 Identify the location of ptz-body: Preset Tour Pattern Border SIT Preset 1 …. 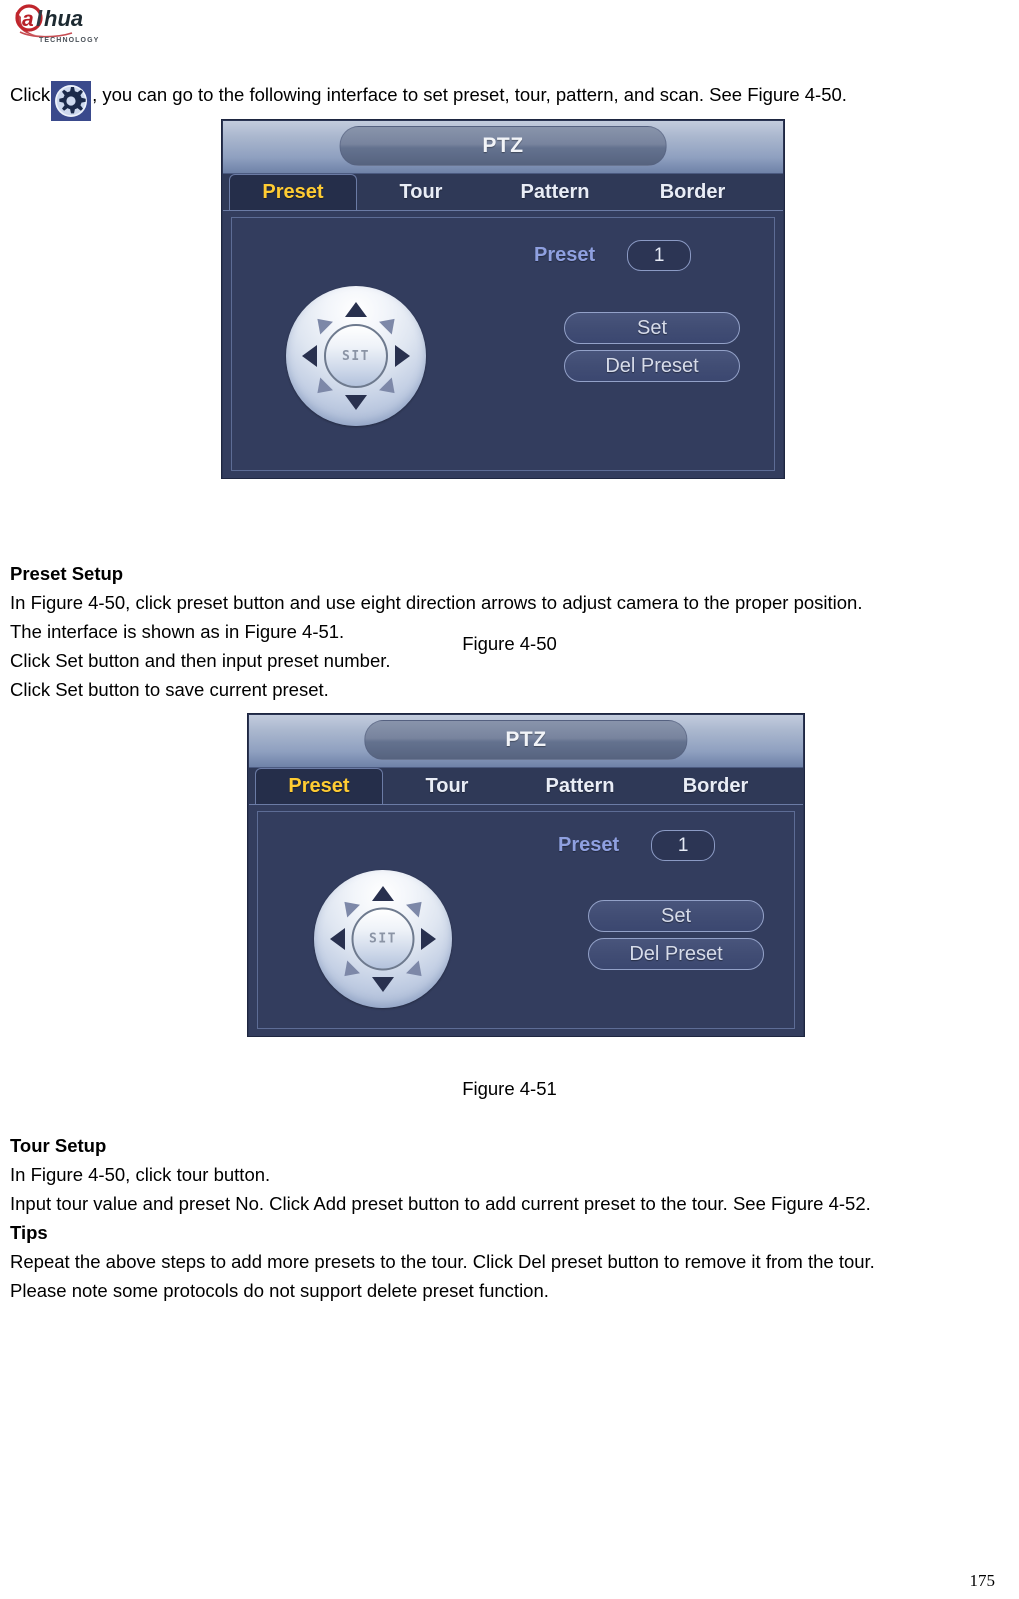
(503, 326).